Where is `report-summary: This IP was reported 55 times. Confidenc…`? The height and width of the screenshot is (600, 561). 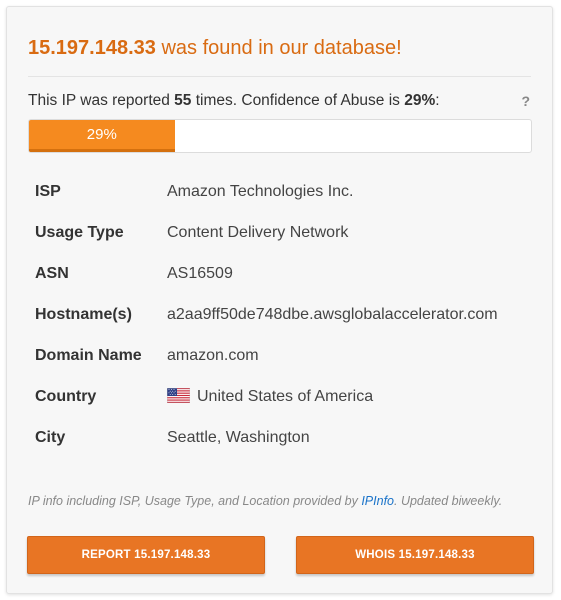 report-summary: This IP was reported 55 times. Confidenc… is located at coordinates (234, 101).